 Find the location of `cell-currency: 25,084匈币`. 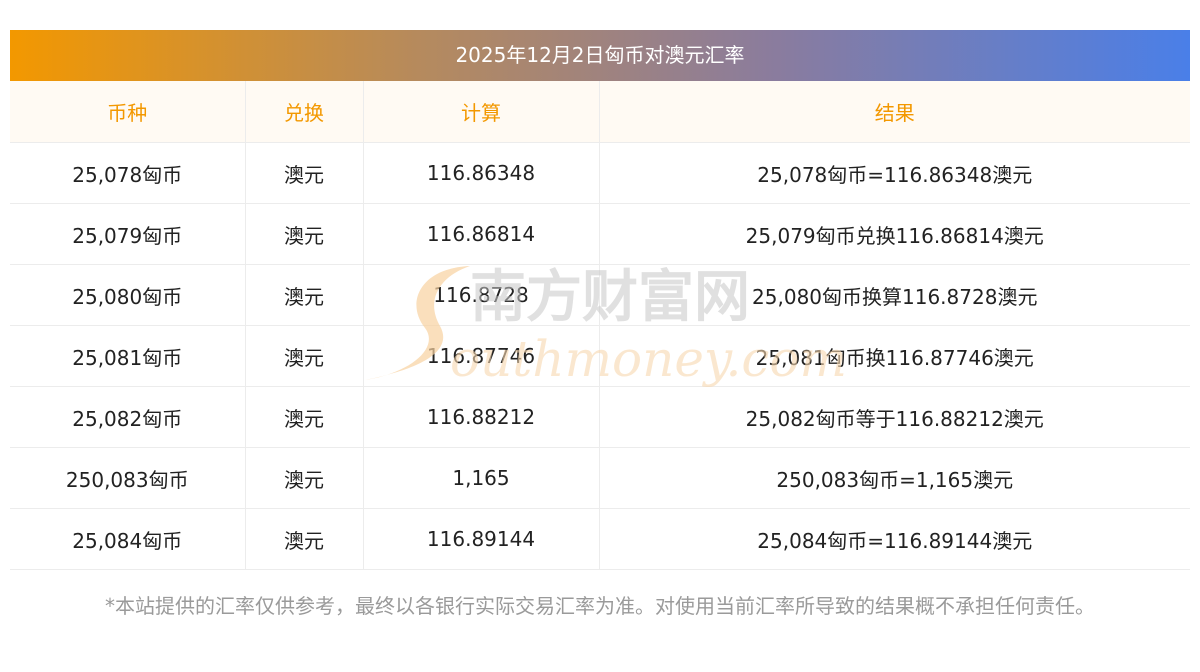

cell-currency: 25,084匈币 is located at coordinates (128, 539).